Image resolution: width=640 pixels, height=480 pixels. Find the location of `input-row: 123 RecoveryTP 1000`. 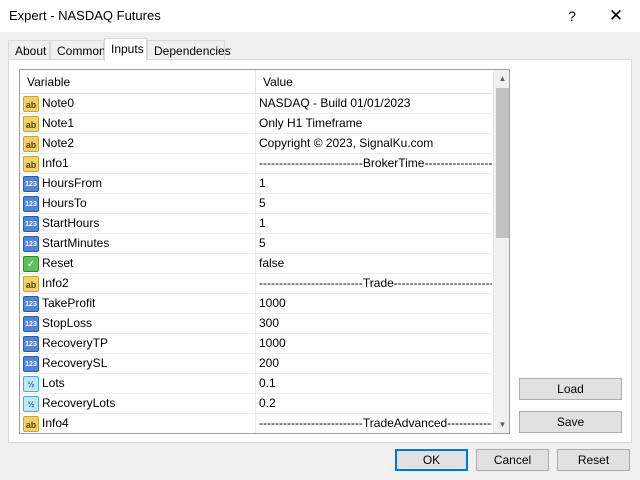

input-row: 123 RecoveryTP 1000 is located at coordinates (256, 344).